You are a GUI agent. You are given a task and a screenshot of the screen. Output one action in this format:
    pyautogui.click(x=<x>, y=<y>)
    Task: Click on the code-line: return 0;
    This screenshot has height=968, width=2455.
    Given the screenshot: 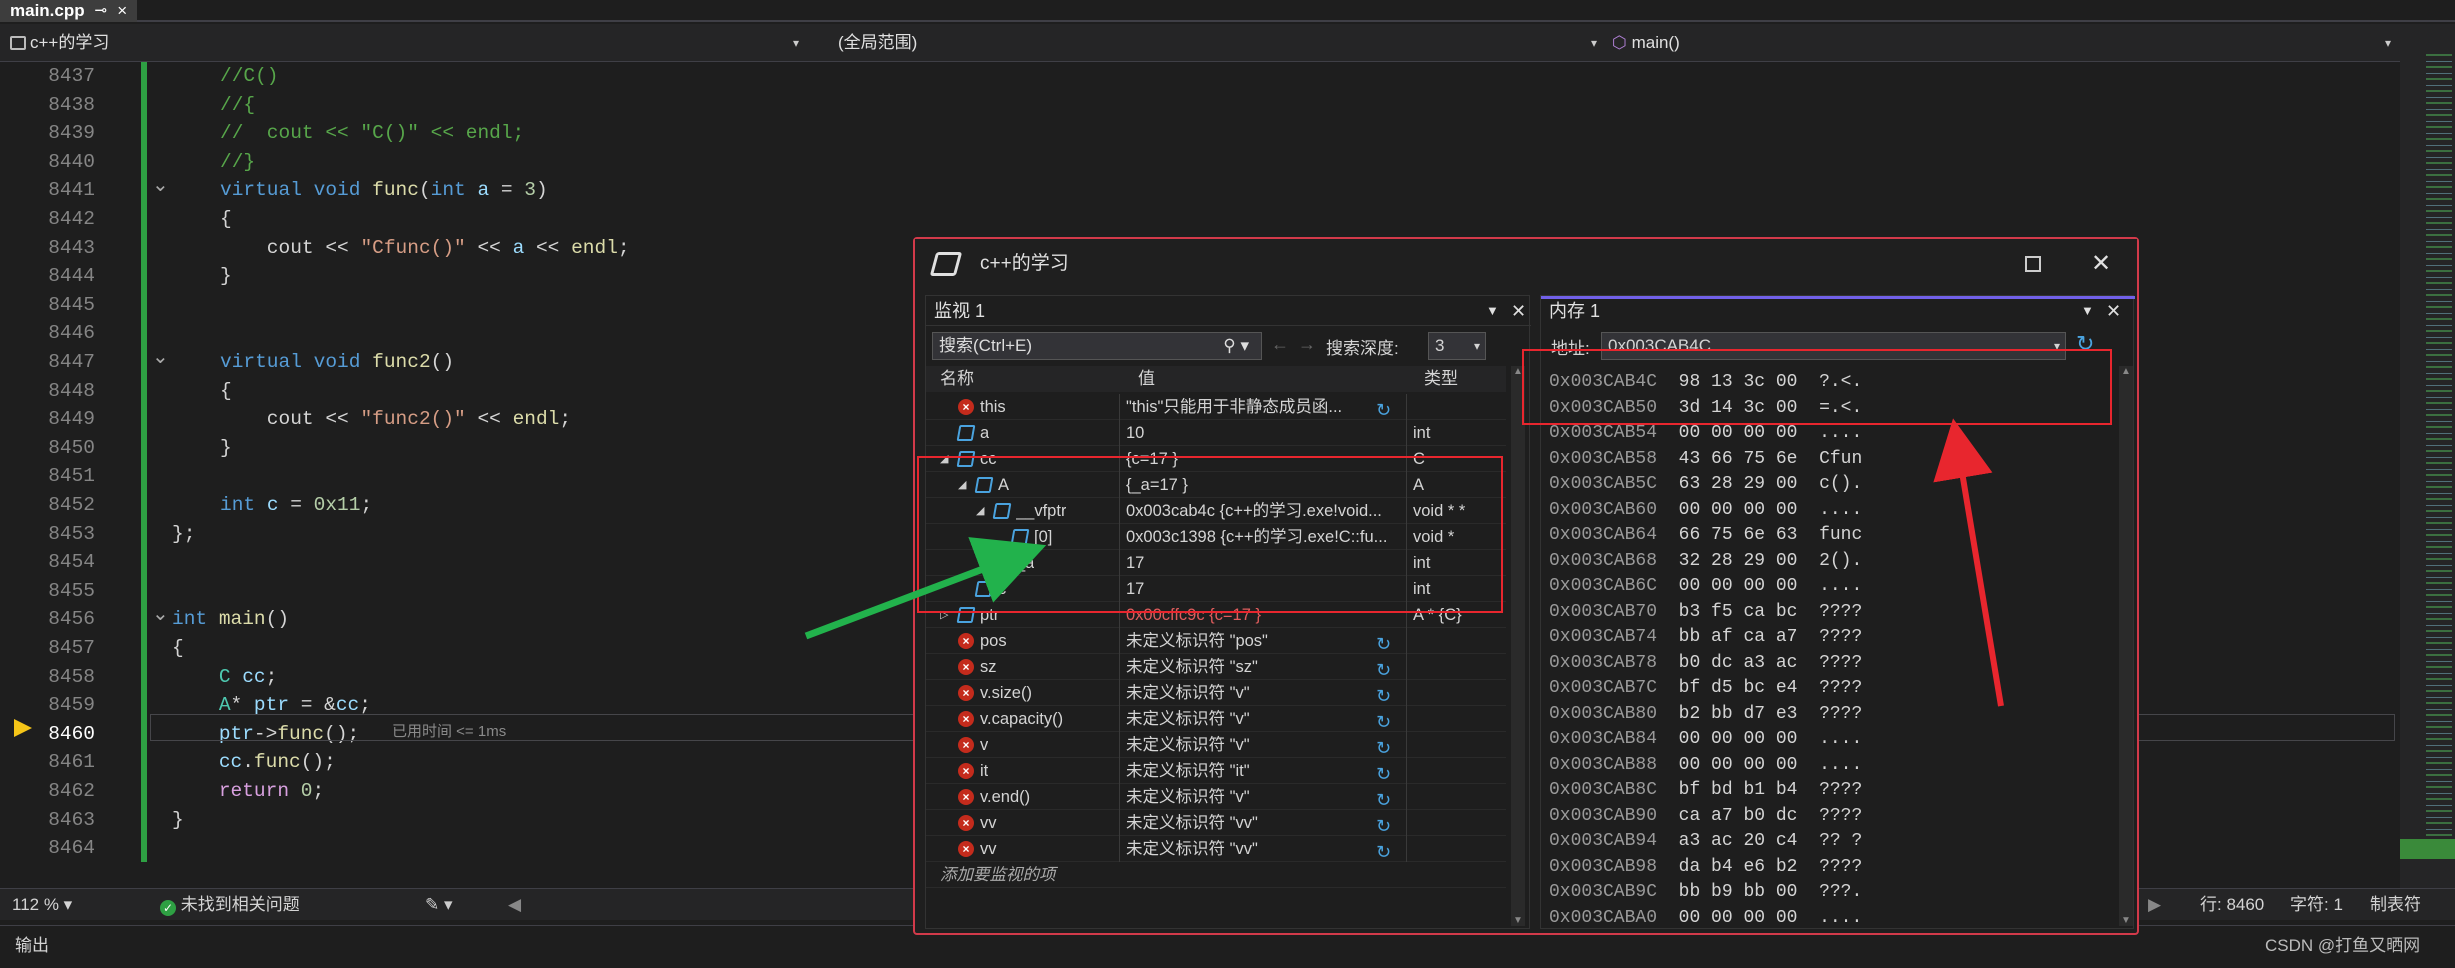 What is the action you would take?
    pyautogui.click(x=248, y=791)
    